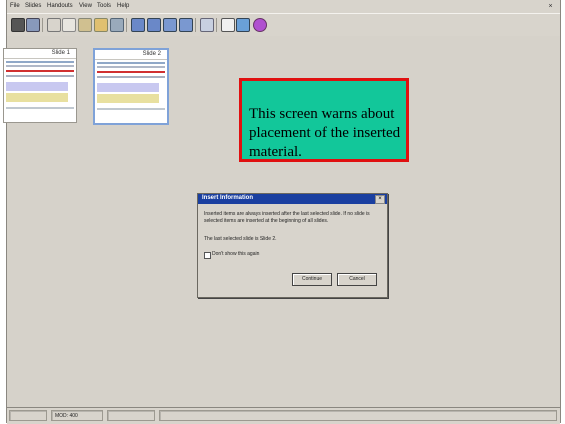 The height and width of the screenshot is (424, 565). I want to click on copy-icon, so click(69, 25).